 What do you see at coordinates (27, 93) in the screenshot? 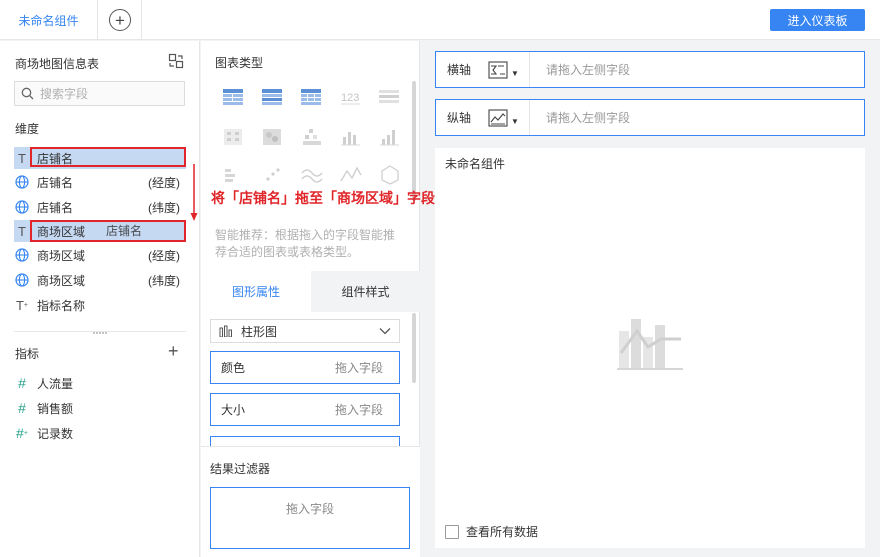
I see `search-icon` at bounding box center [27, 93].